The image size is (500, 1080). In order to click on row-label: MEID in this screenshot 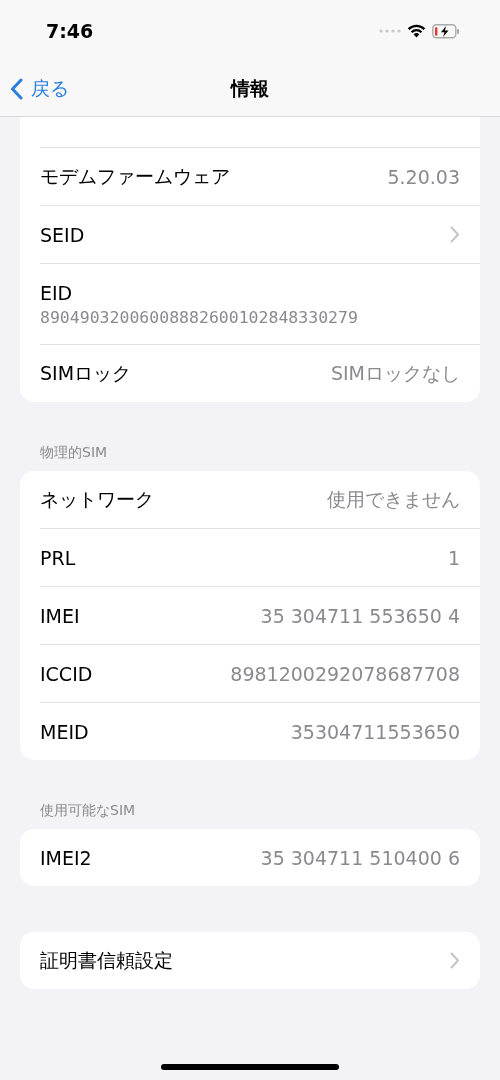, I will do `click(64, 731)`.